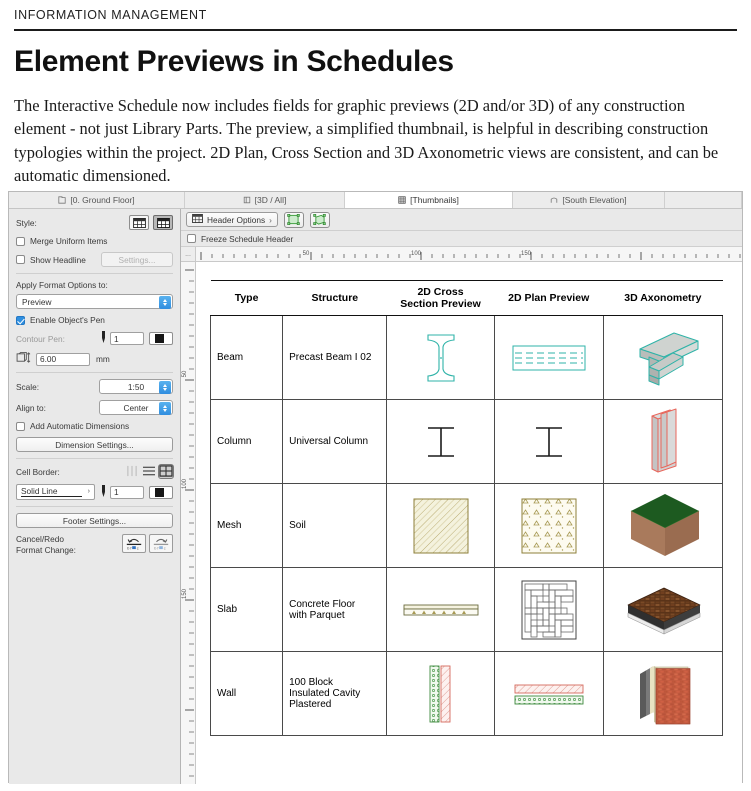 Image resolution: width=751 pixels, height=791 pixels. What do you see at coordinates (549, 694) in the screenshot?
I see `wall-plan-icon` at bounding box center [549, 694].